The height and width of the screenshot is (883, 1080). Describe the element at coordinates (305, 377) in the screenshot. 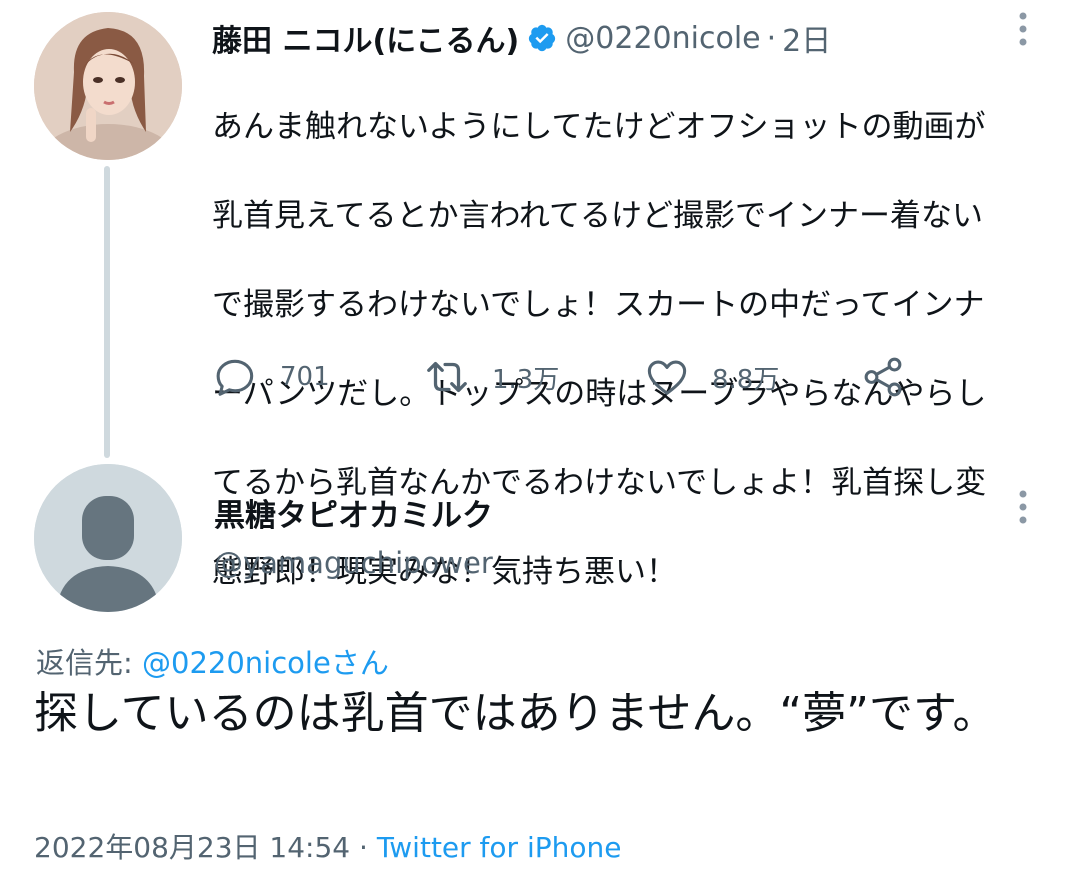

I see `reply-count: 701` at that location.